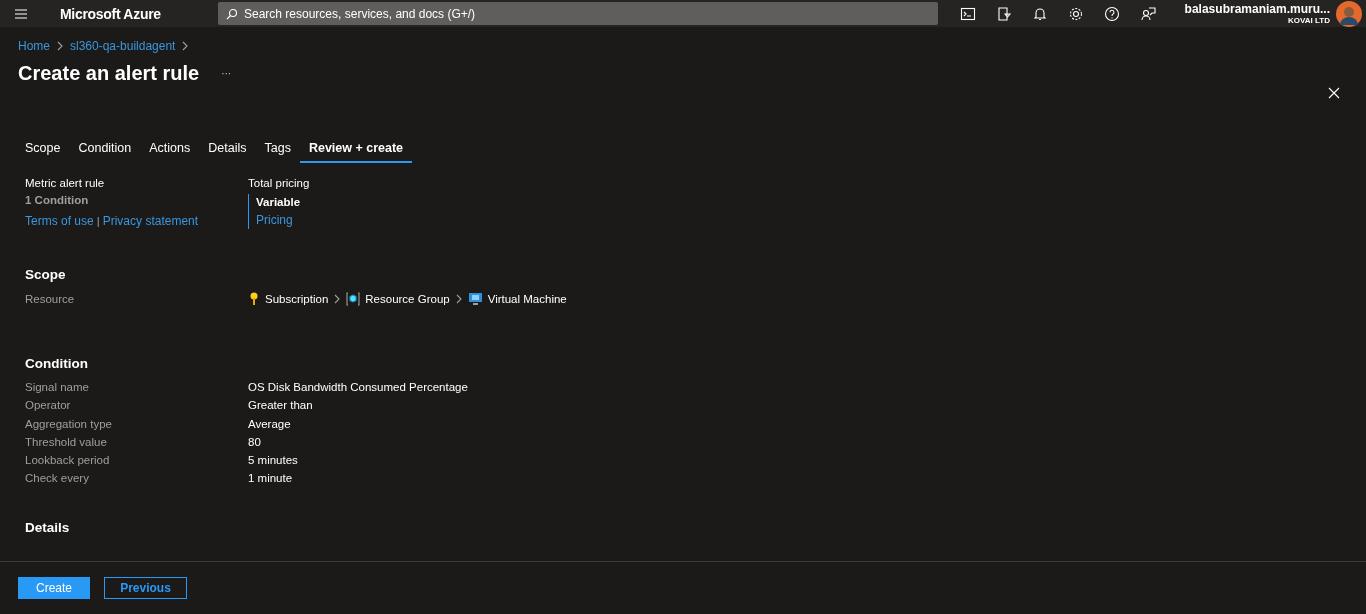 The height and width of the screenshot is (614, 1366). Describe the element at coordinates (57, 478) in the screenshot. I see `field-label: Check every` at that location.